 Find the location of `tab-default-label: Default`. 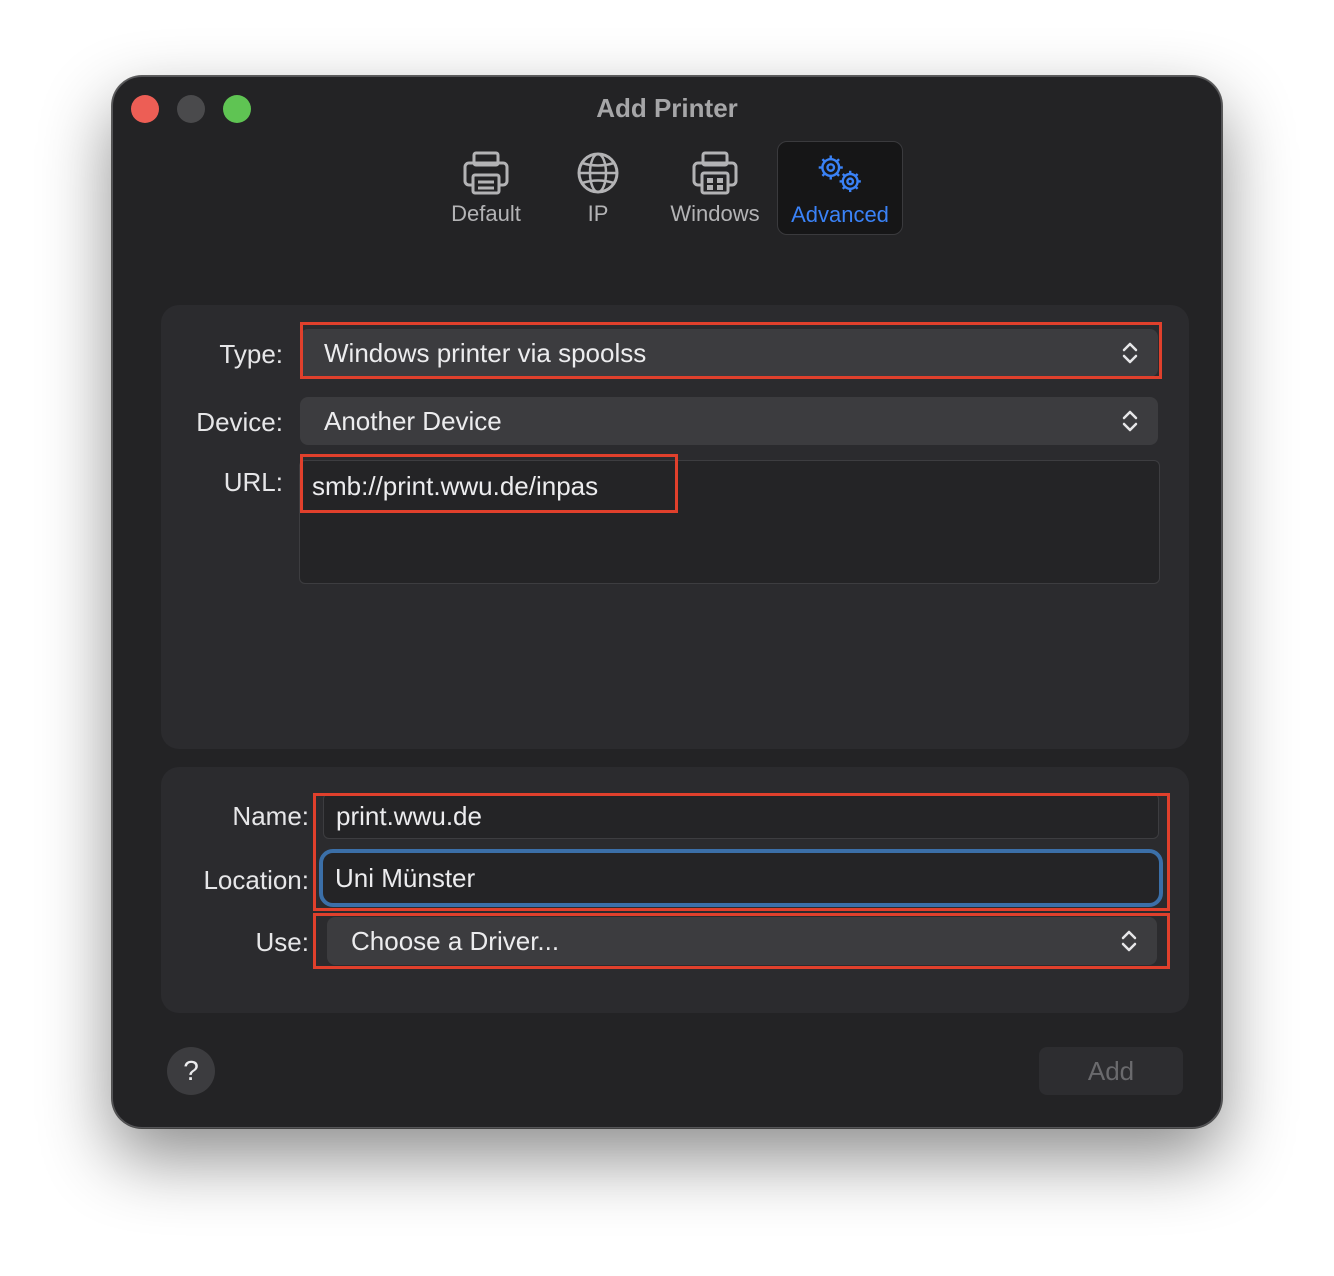

tab-default-label: Default is located at coordinates (486, 213).